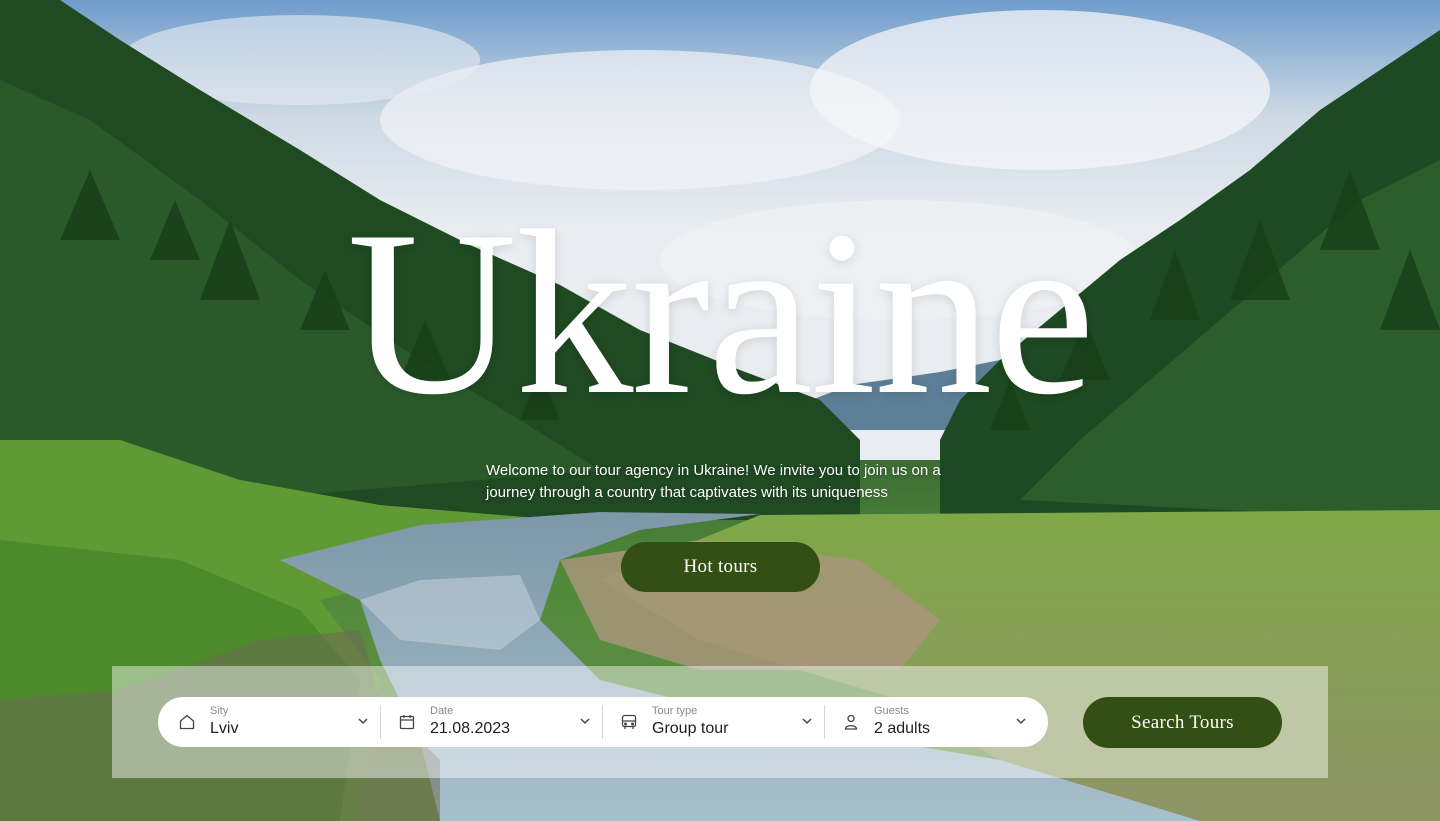 This screenshot has width=1440, height=821. What do you see at coordinates (902, 728) in the screenshot?
I see `guests-value: 2 adults` at bounding box center [902, 728].